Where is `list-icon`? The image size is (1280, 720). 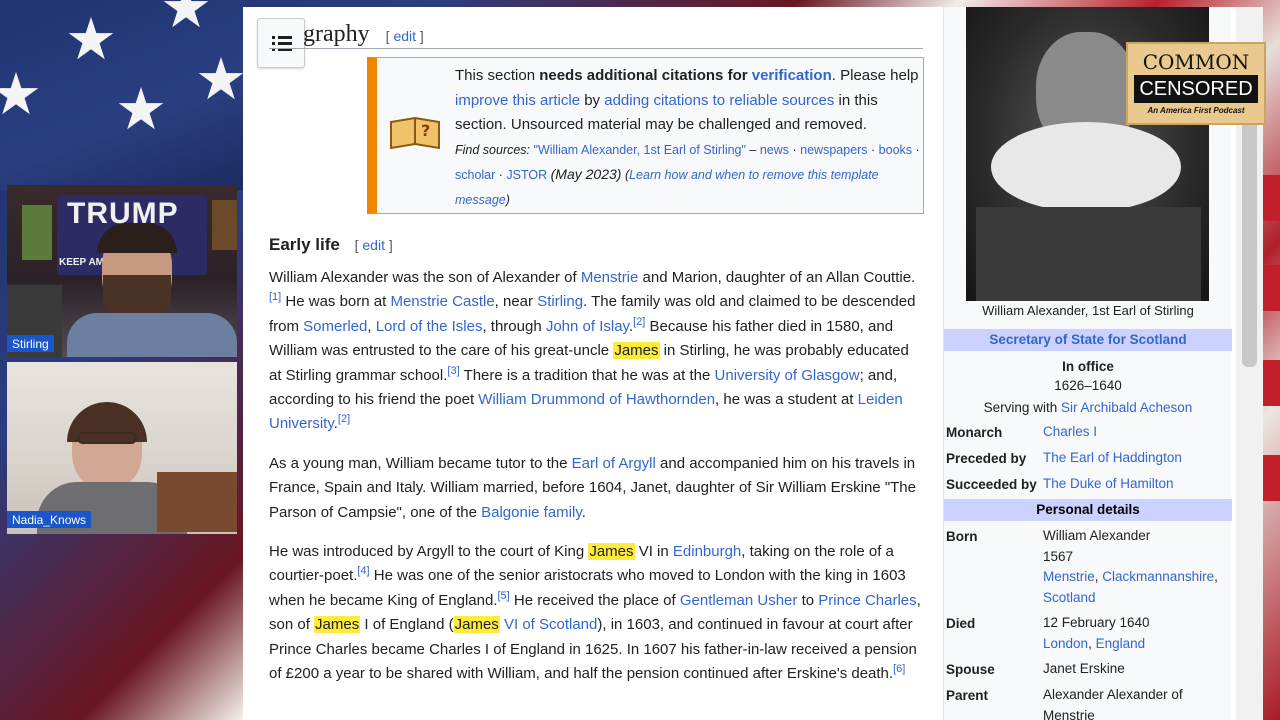 list-icon is located at coordinates (282, 43).